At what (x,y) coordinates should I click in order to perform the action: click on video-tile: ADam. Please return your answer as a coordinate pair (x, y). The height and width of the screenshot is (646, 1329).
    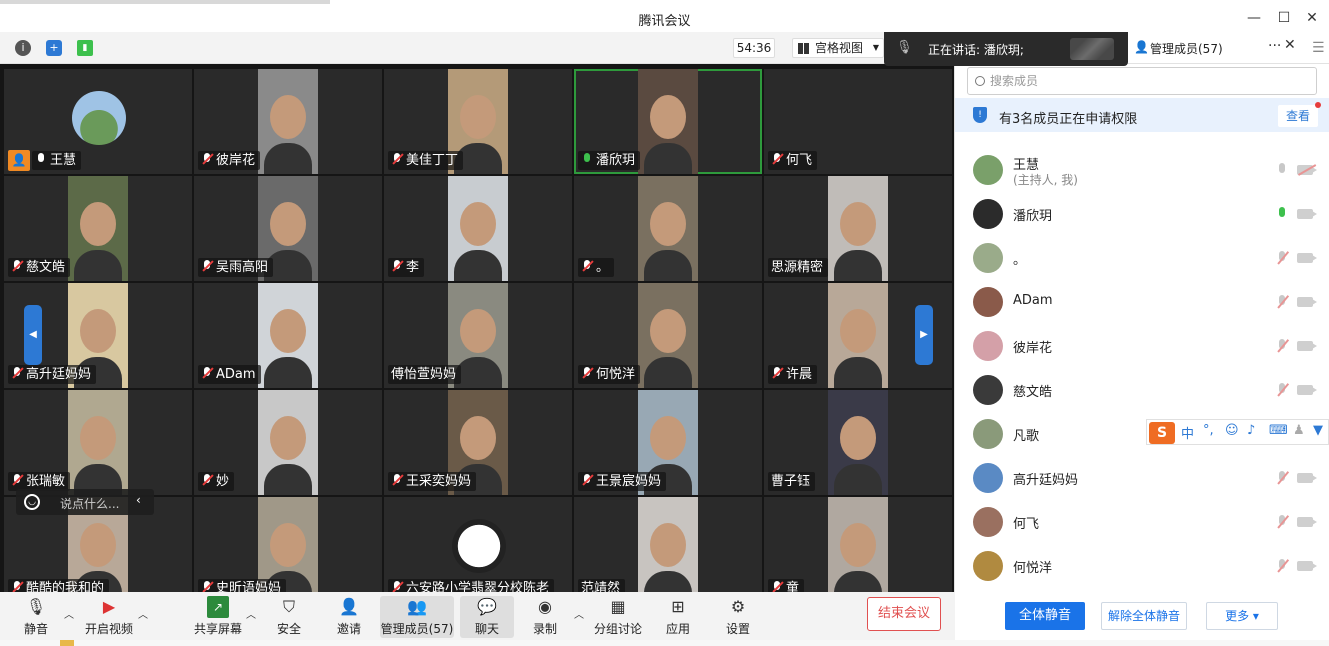
    Looking at the image, I should click on (288, 335).